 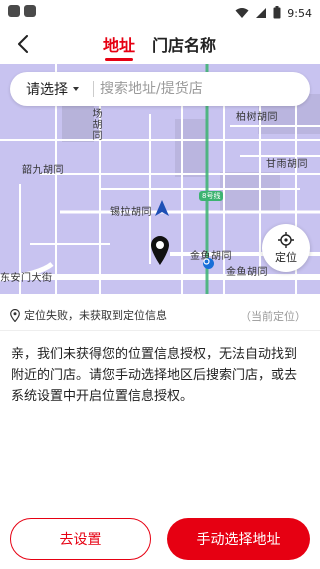 I want to click on locate-label: 定位, so click(x=286, y=257).